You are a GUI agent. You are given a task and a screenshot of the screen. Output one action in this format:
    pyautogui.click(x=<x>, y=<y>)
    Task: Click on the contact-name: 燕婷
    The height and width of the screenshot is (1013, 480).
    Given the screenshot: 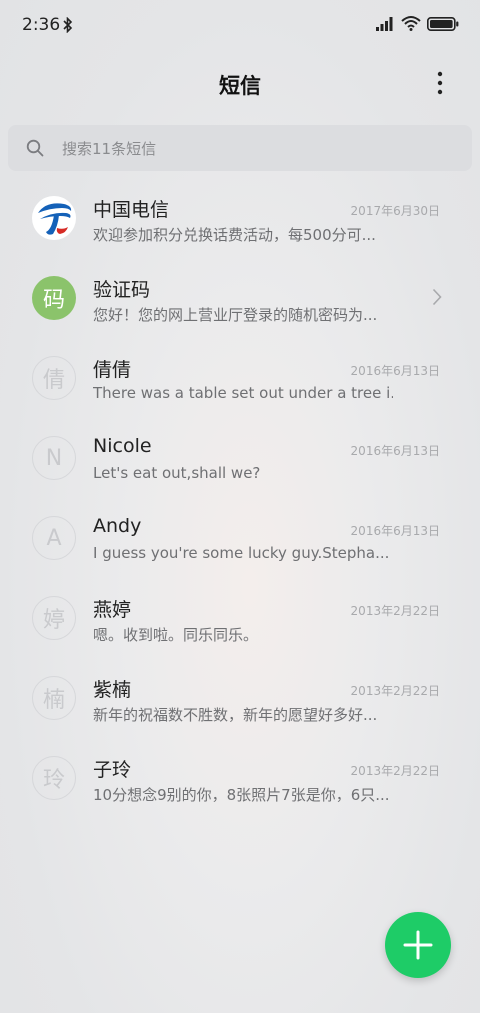 What is the action you would take?
    pyautogui.click(x=112, y=610)
    